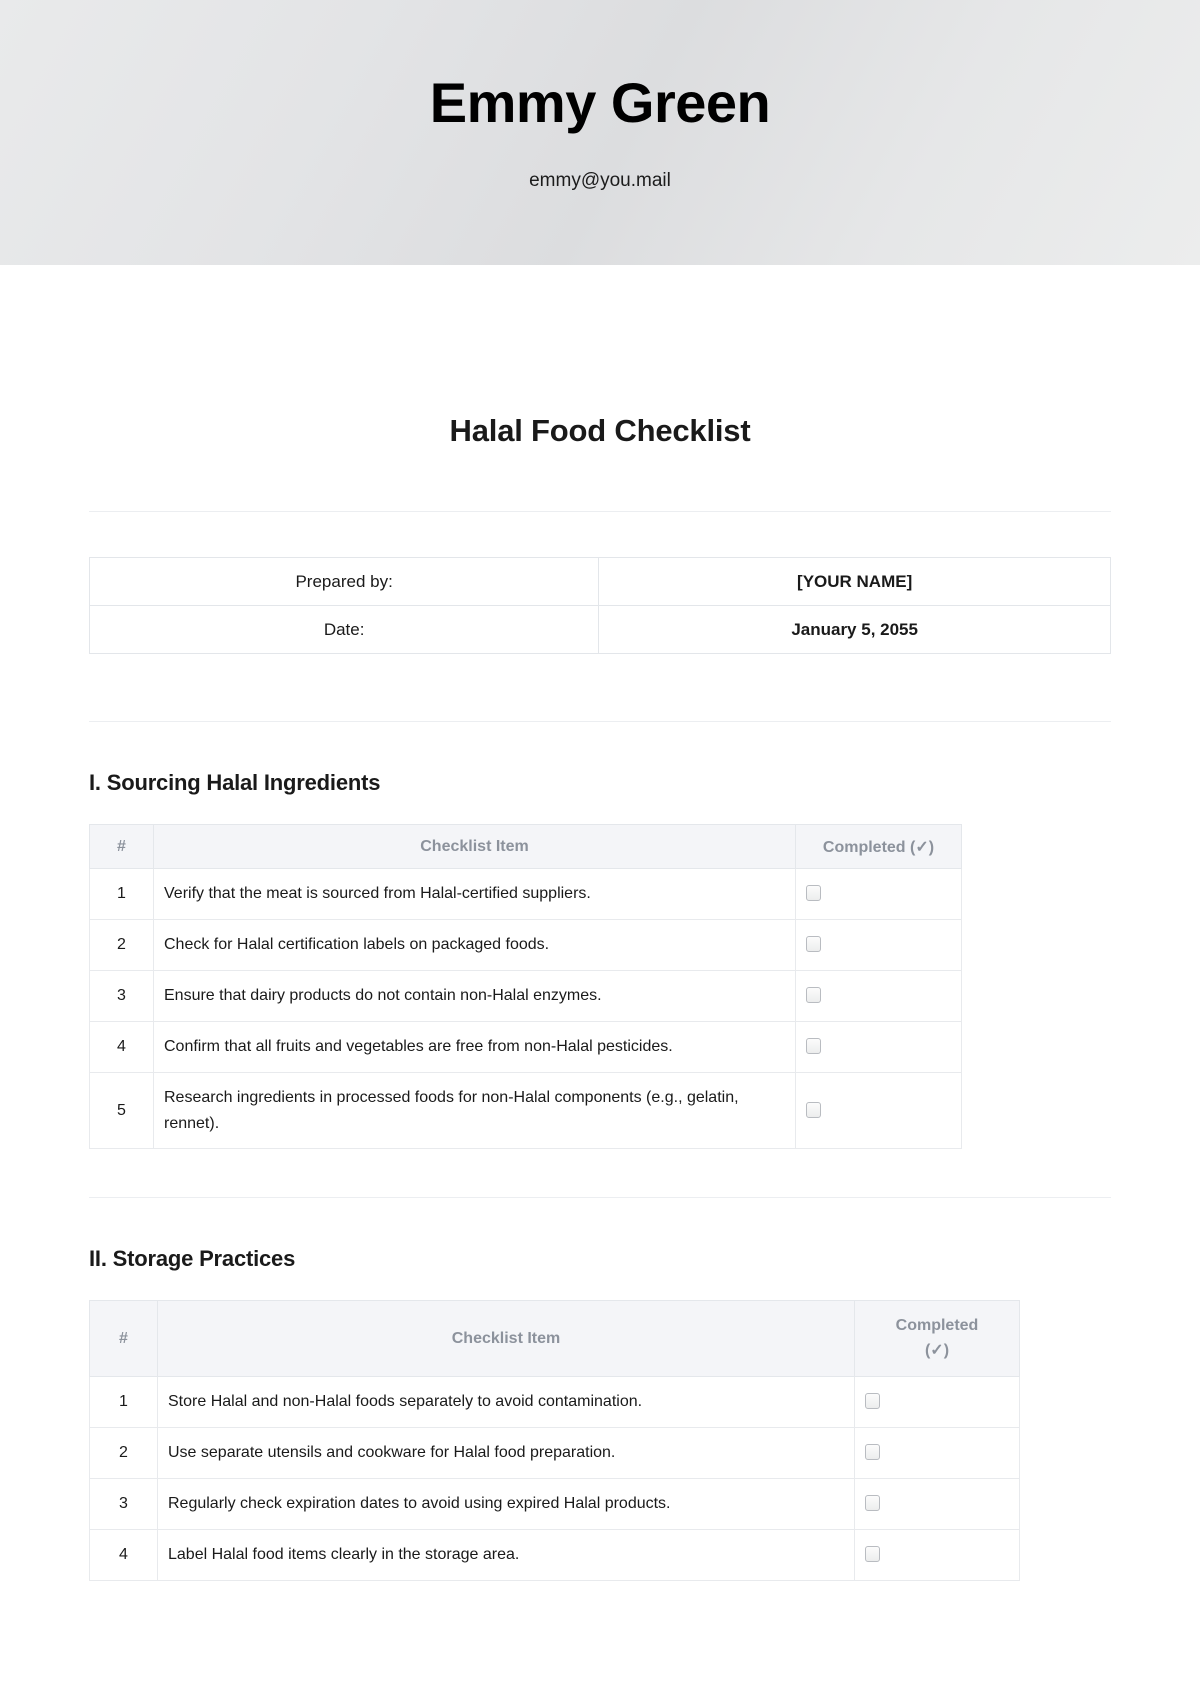 Image resolution: width=1200 pixels, height=1700 pixels. I want to click on profile-email: emmy@you.mail, so click(600, 180).